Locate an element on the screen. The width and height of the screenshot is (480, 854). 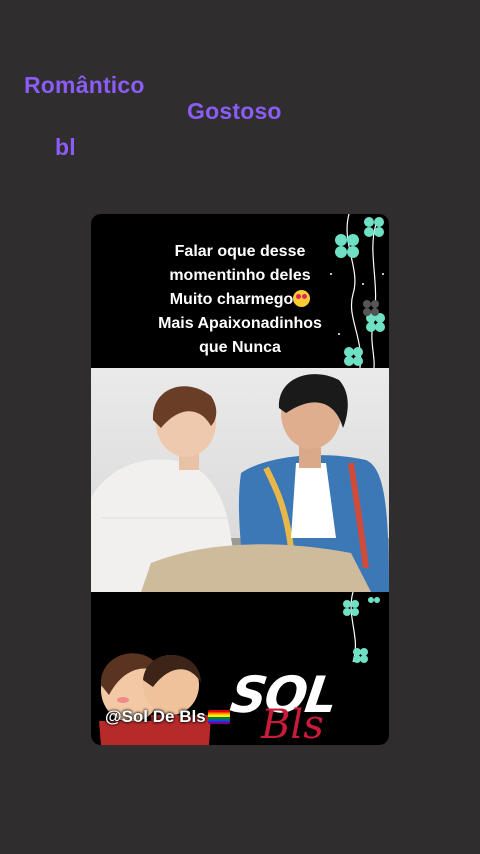
caption-line-4: Mais Apaixonadinhos is located at coordinates (240, 323).